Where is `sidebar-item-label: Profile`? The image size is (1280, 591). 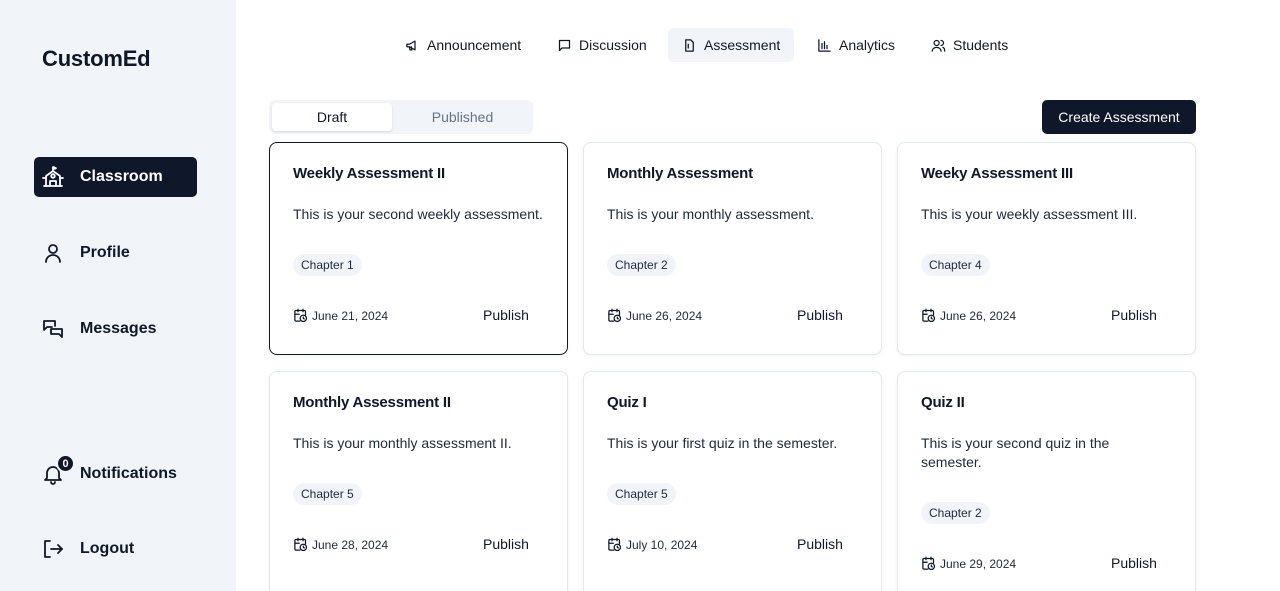
sidebar-item-label: Profile is located at coordinates (105, 252).